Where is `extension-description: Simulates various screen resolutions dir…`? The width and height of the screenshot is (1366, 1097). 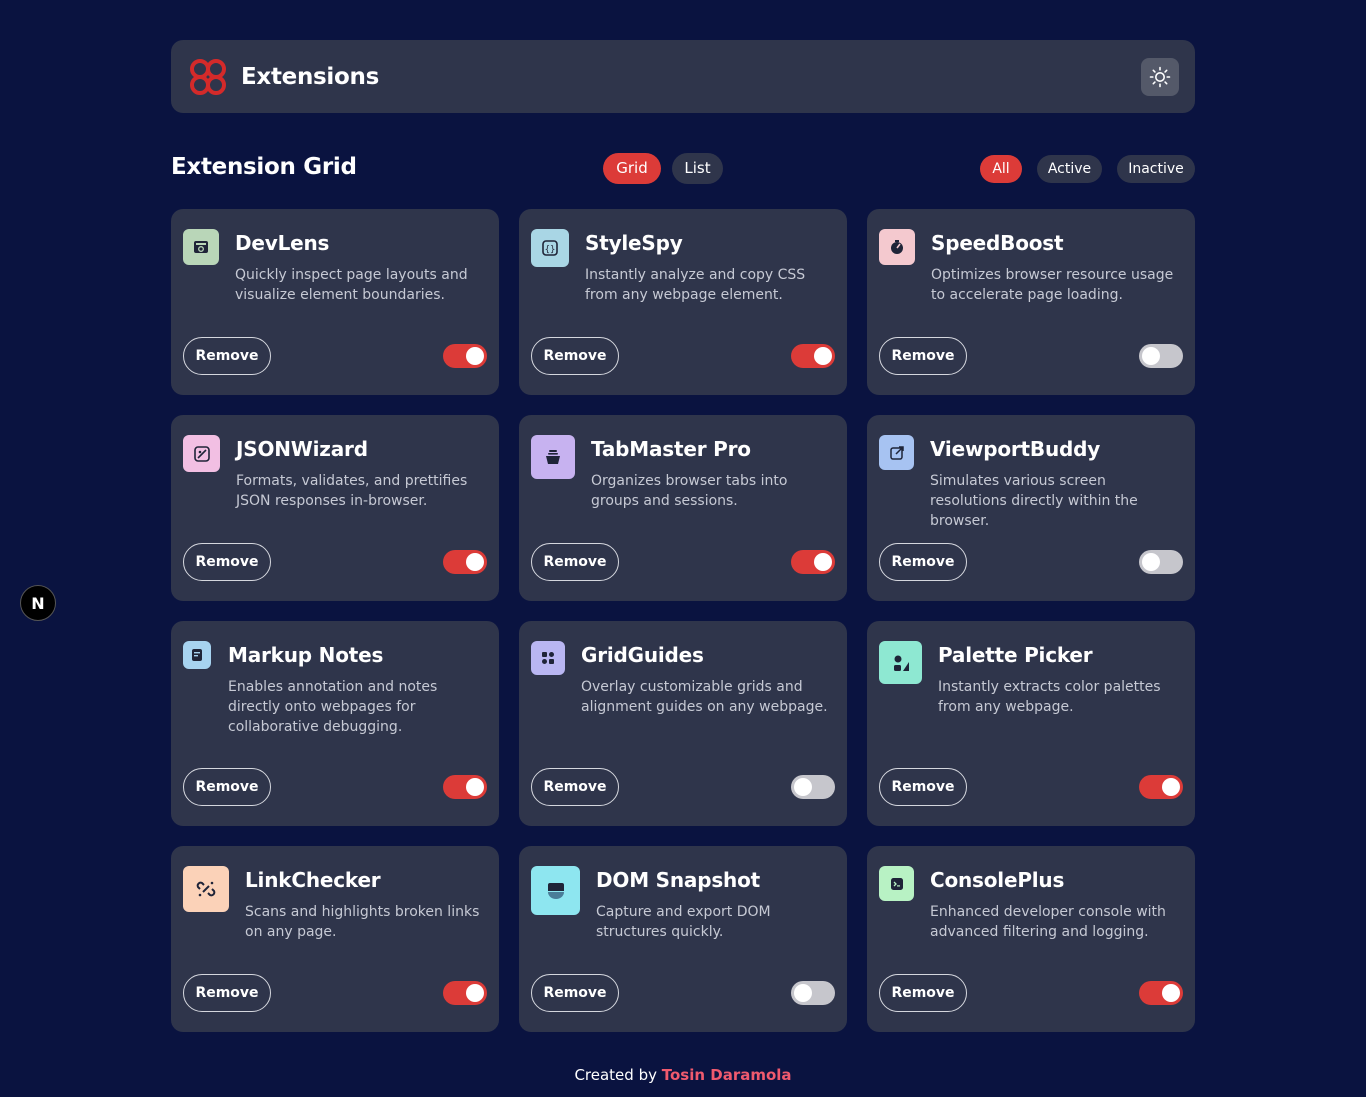 extension-description: Simulates various screen resolutions dir… is located at coordinates (1034, 501).